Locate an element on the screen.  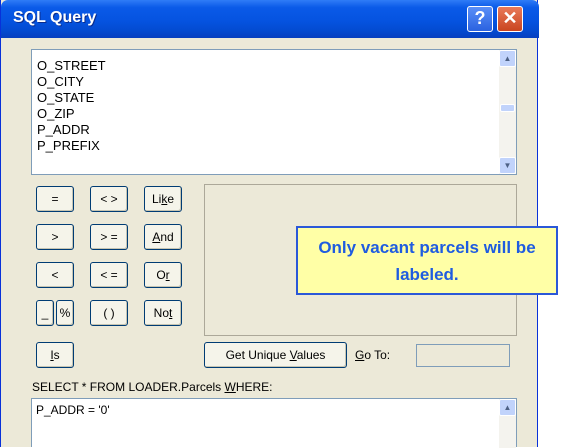
equals-button: = is located at coordinates (55, 199).